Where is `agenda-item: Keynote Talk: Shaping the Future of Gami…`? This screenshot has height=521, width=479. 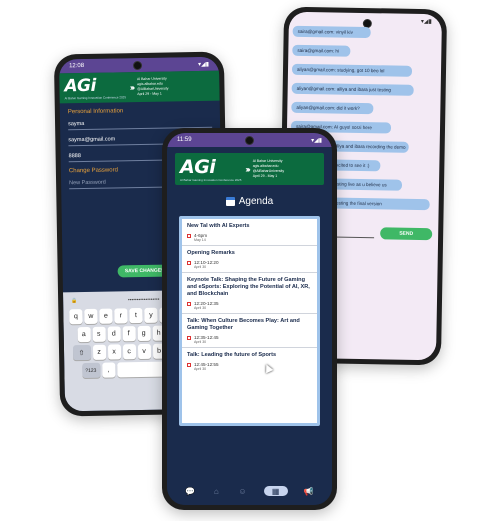 agenda-item: Keynote Talk: Shaping the Future of Gami… is located at coordinates (249, 293).